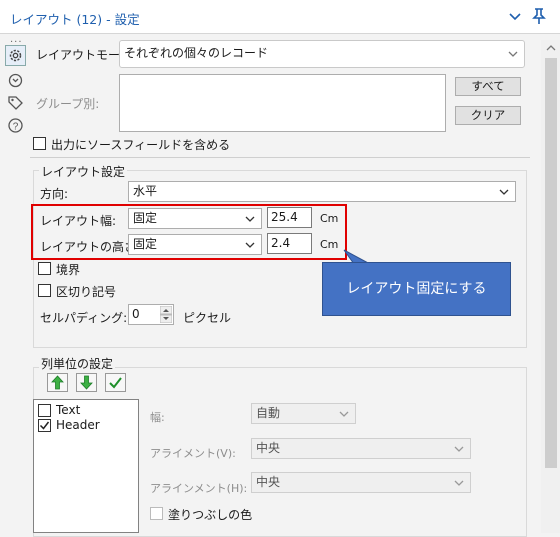  What do you see at coordinates (44, 410) in the screenshot?
I see `field-checkbox-text` at bounding box center [44, 410].